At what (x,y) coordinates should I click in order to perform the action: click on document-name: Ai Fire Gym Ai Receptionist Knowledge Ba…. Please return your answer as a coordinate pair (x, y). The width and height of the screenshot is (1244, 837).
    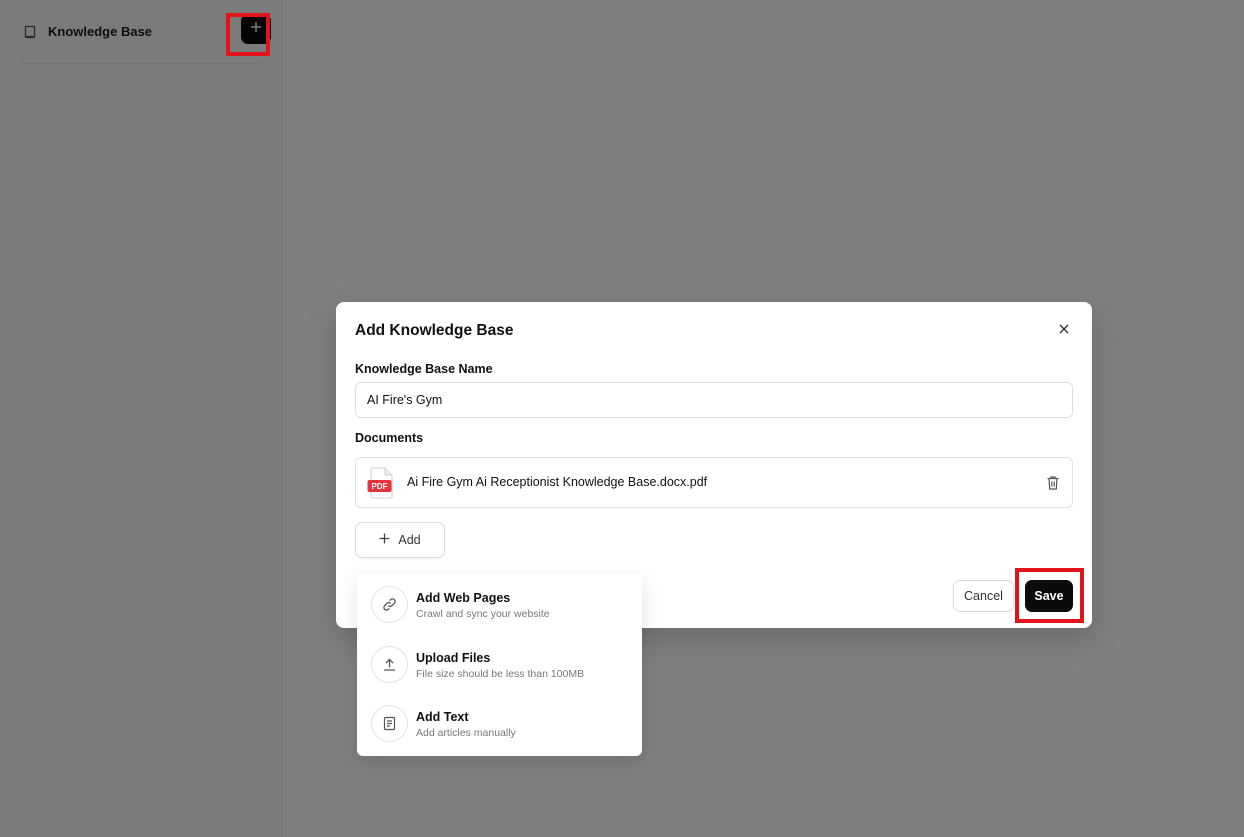
    Looking at the image, I should click on (557, 482).